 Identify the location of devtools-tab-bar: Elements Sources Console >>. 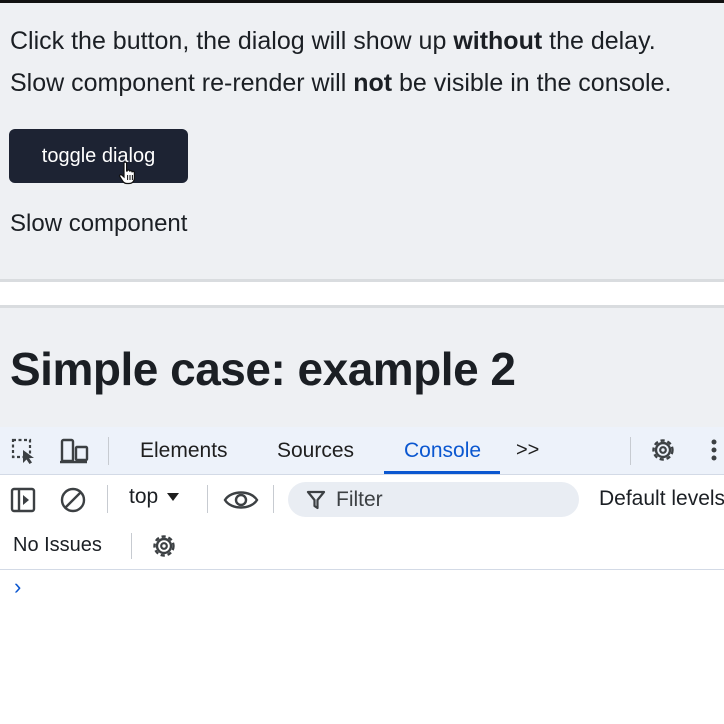
(362, 451).